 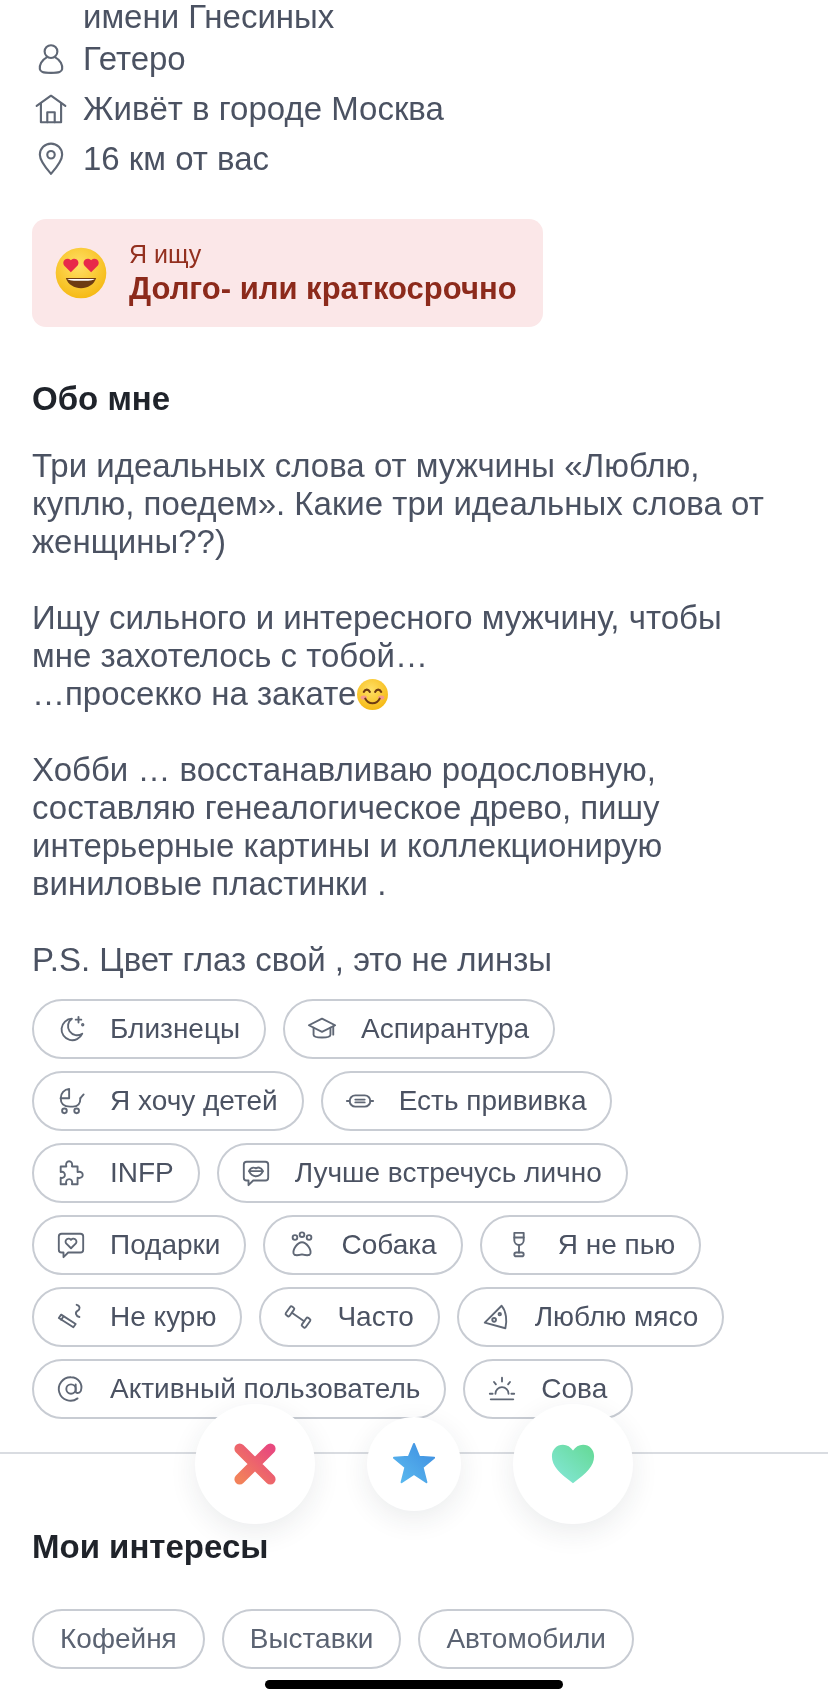 What do you see at coordinates (448, 1173) in the screenshot?
I see `tag-label: Лучше встречусь лично` at bounding box center [448, 1173].